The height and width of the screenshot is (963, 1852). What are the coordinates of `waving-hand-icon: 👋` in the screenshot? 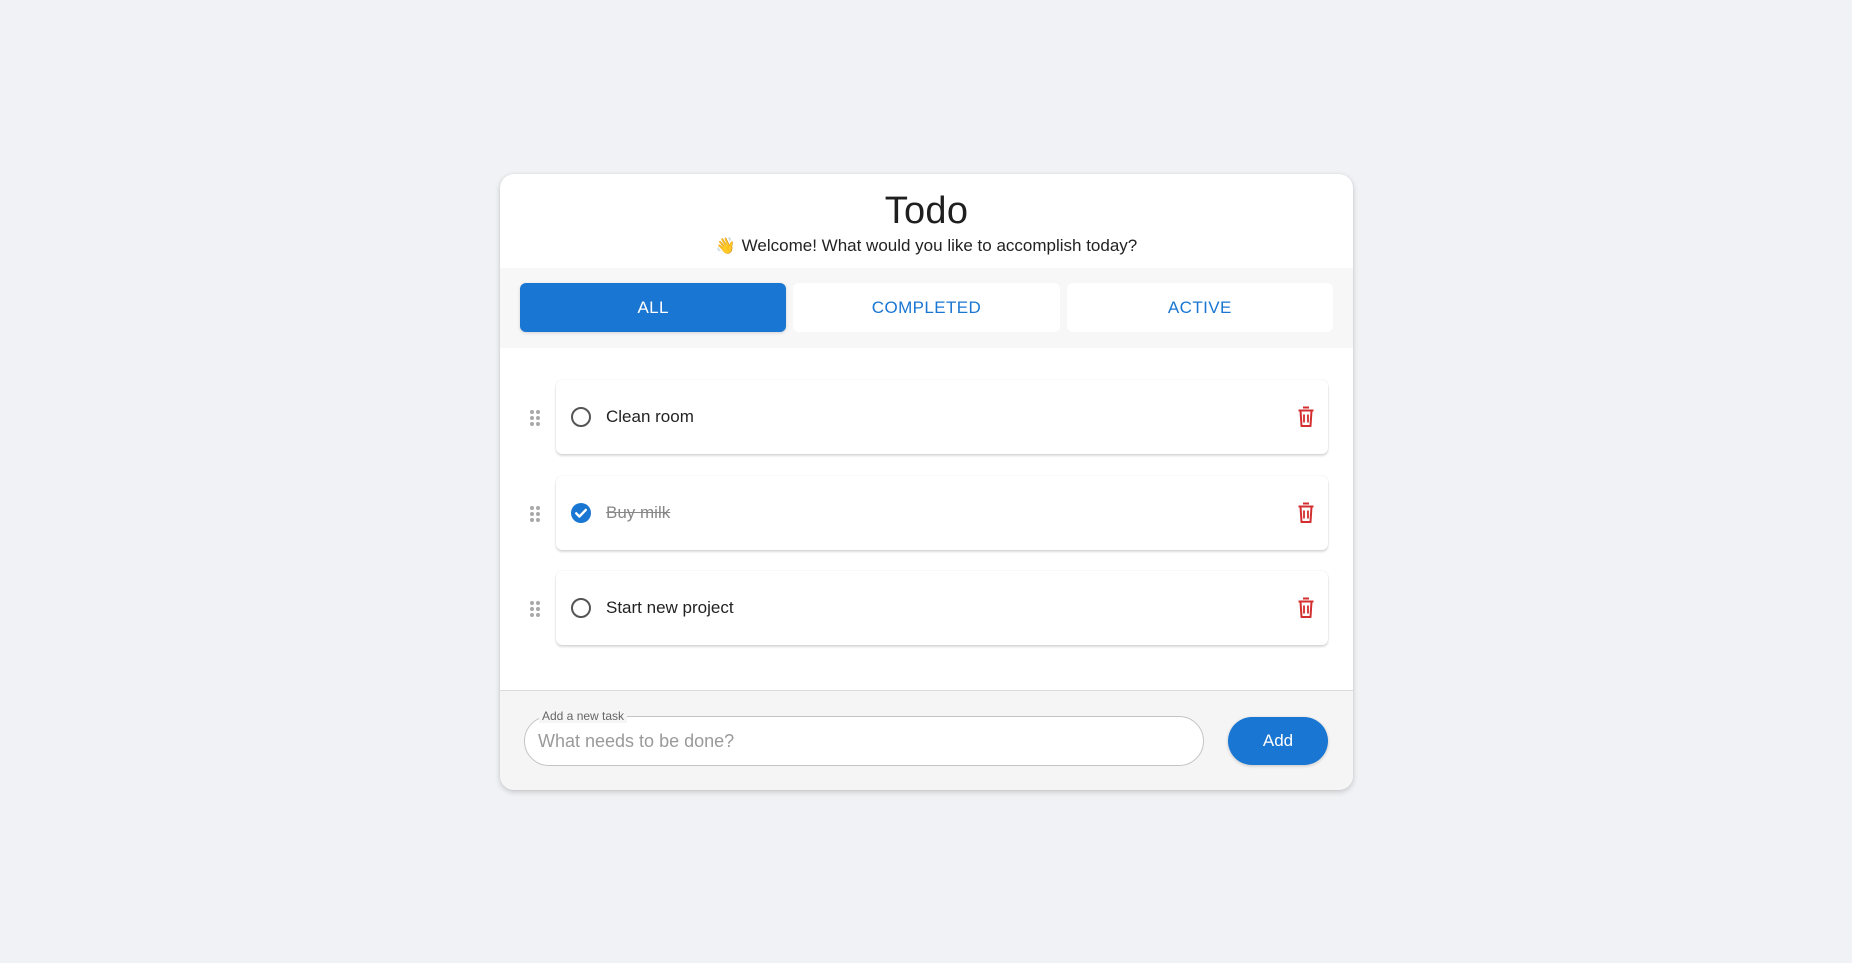 It's located at (725, 246).